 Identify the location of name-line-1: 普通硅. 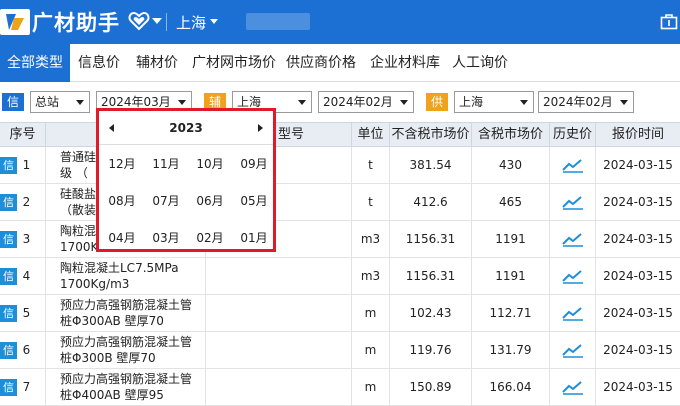
(78, 157).